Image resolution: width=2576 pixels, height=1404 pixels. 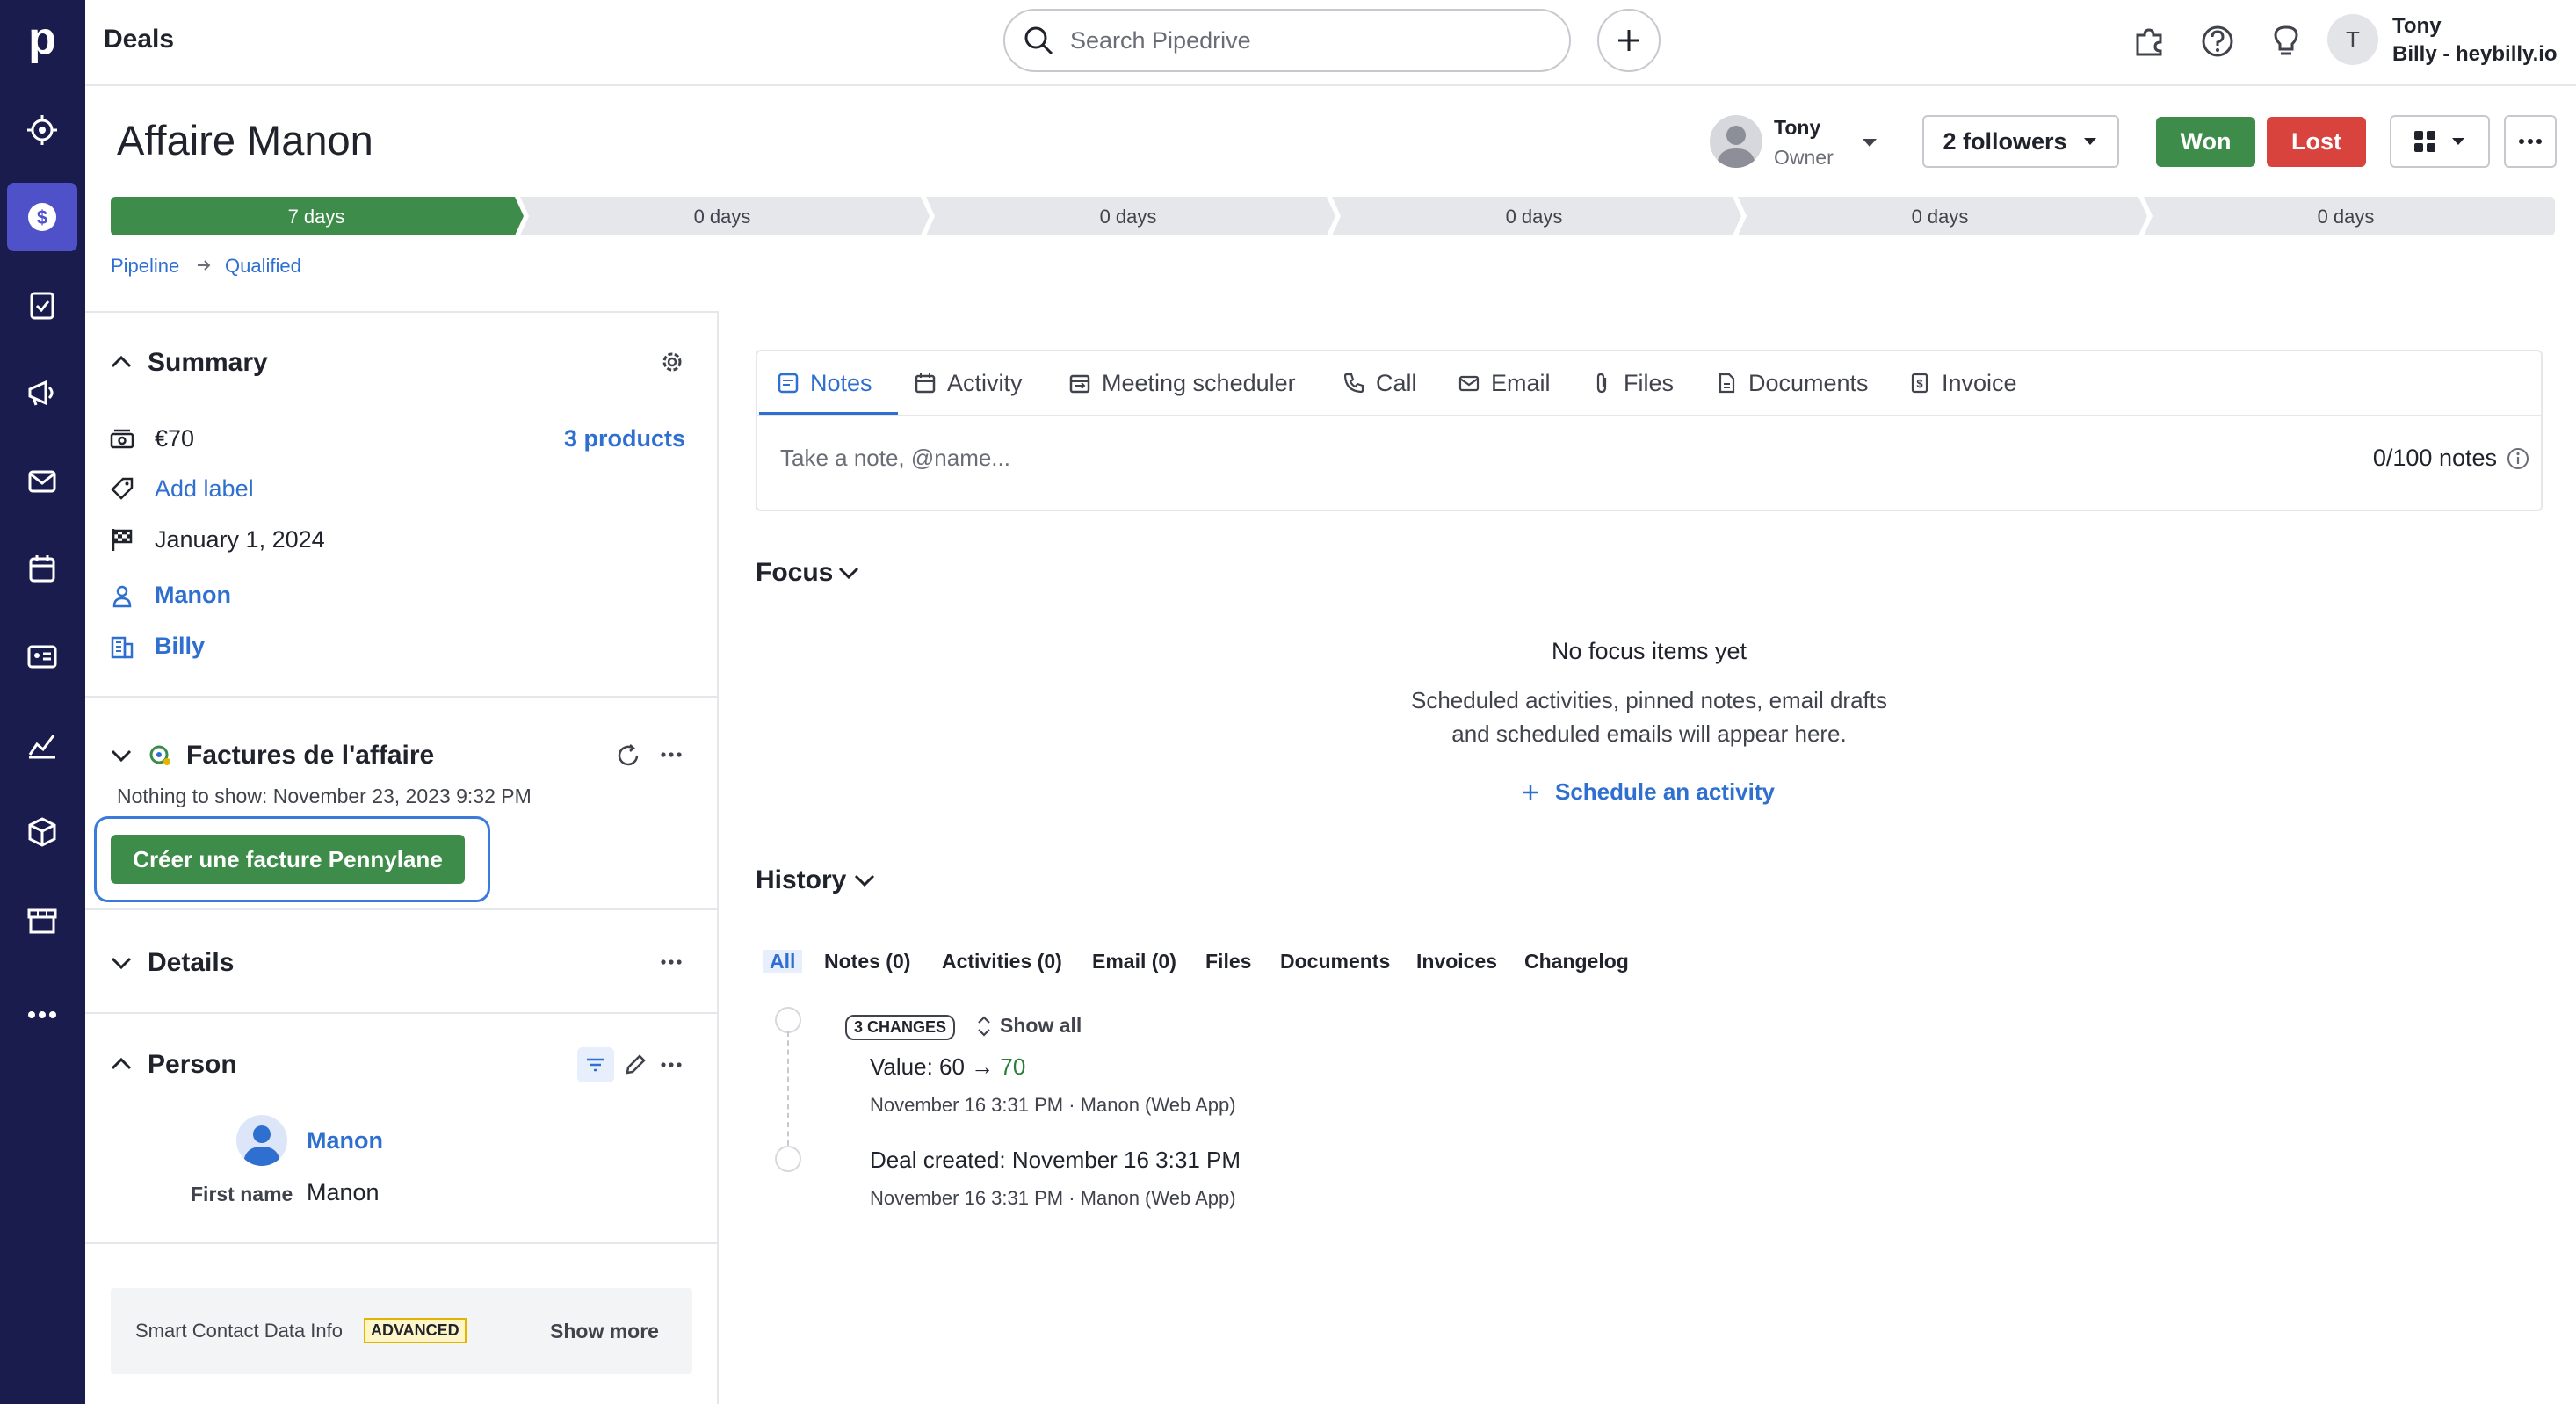 What do you see at coordinates (191, 963) in the screenshot?
I see `details-title: Details` at bounding box center [191, 963].